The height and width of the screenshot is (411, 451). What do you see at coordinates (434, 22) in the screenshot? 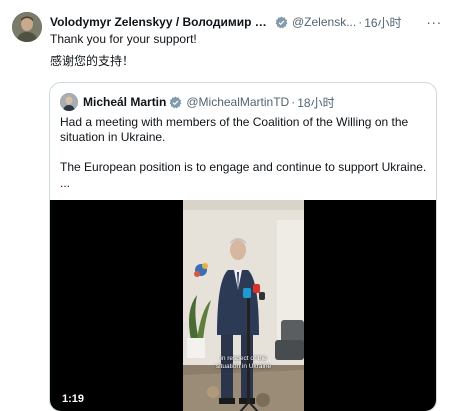
I see `more-icon: ···` at bounding box center [434, 22].